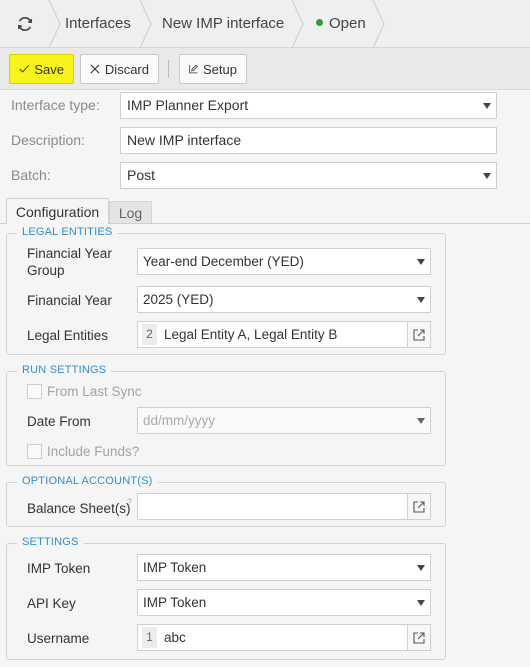 The image size is (530, 667). Describe the element at coordinates (50, 542) in the screenshot. I see `settings-title: SETTINGS` at that location.